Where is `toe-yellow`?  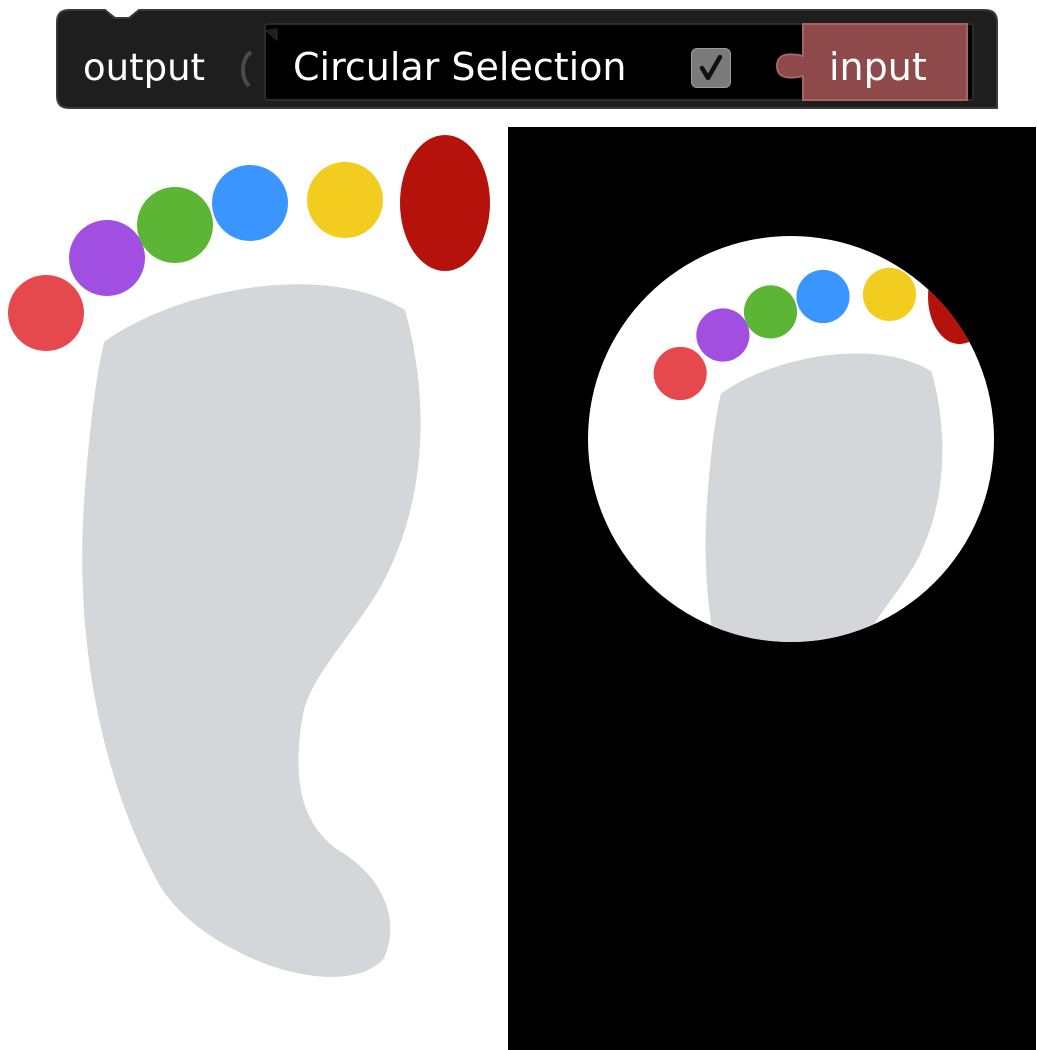
toe-yellow is located at coordinates (345, 200).